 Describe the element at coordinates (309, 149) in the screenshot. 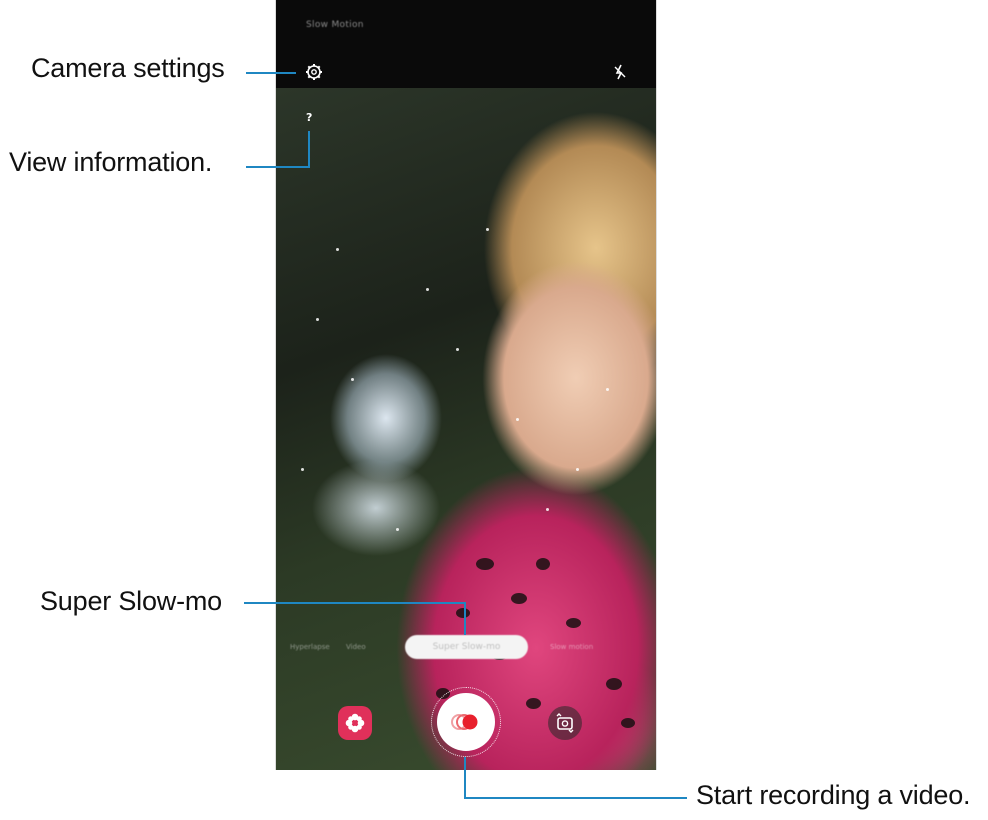

I see `callout-line-view-information-vertical` at that location.